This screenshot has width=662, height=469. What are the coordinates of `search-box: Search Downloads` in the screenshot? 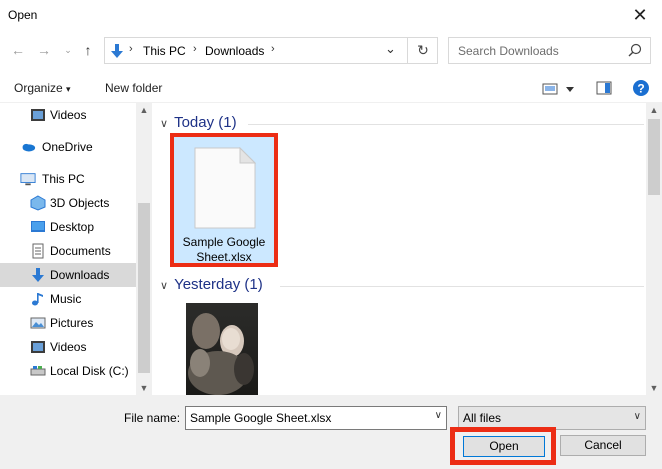 It's located at (549, 50).